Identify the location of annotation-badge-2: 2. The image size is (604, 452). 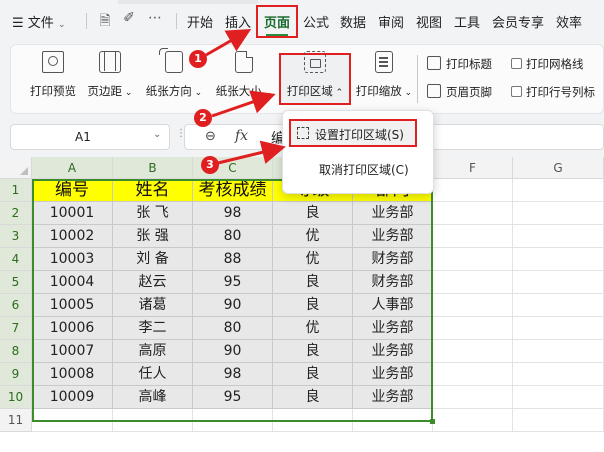
(203, 118).